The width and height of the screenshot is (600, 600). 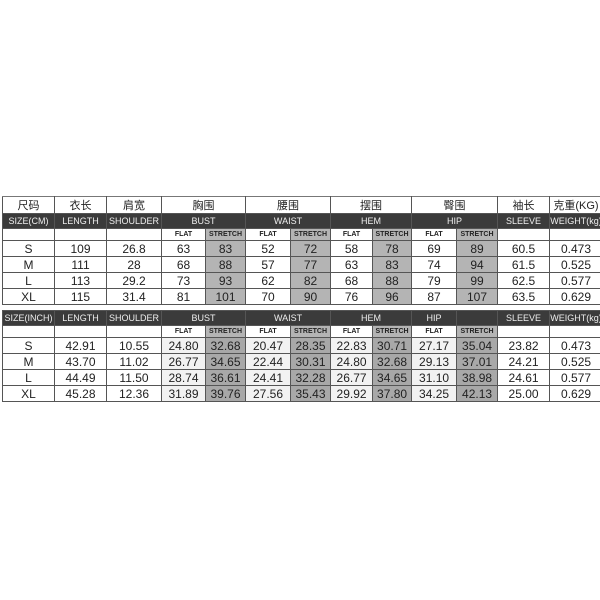 I want to click on value-cell: 29.92, so click(x=352, y=393).